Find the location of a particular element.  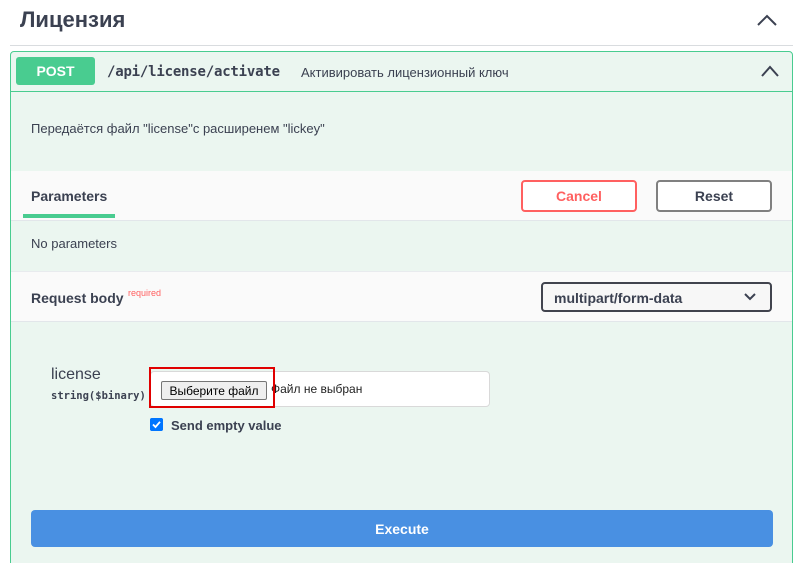

no-parameters-text: No parameters is located at coordinates (74, 243).